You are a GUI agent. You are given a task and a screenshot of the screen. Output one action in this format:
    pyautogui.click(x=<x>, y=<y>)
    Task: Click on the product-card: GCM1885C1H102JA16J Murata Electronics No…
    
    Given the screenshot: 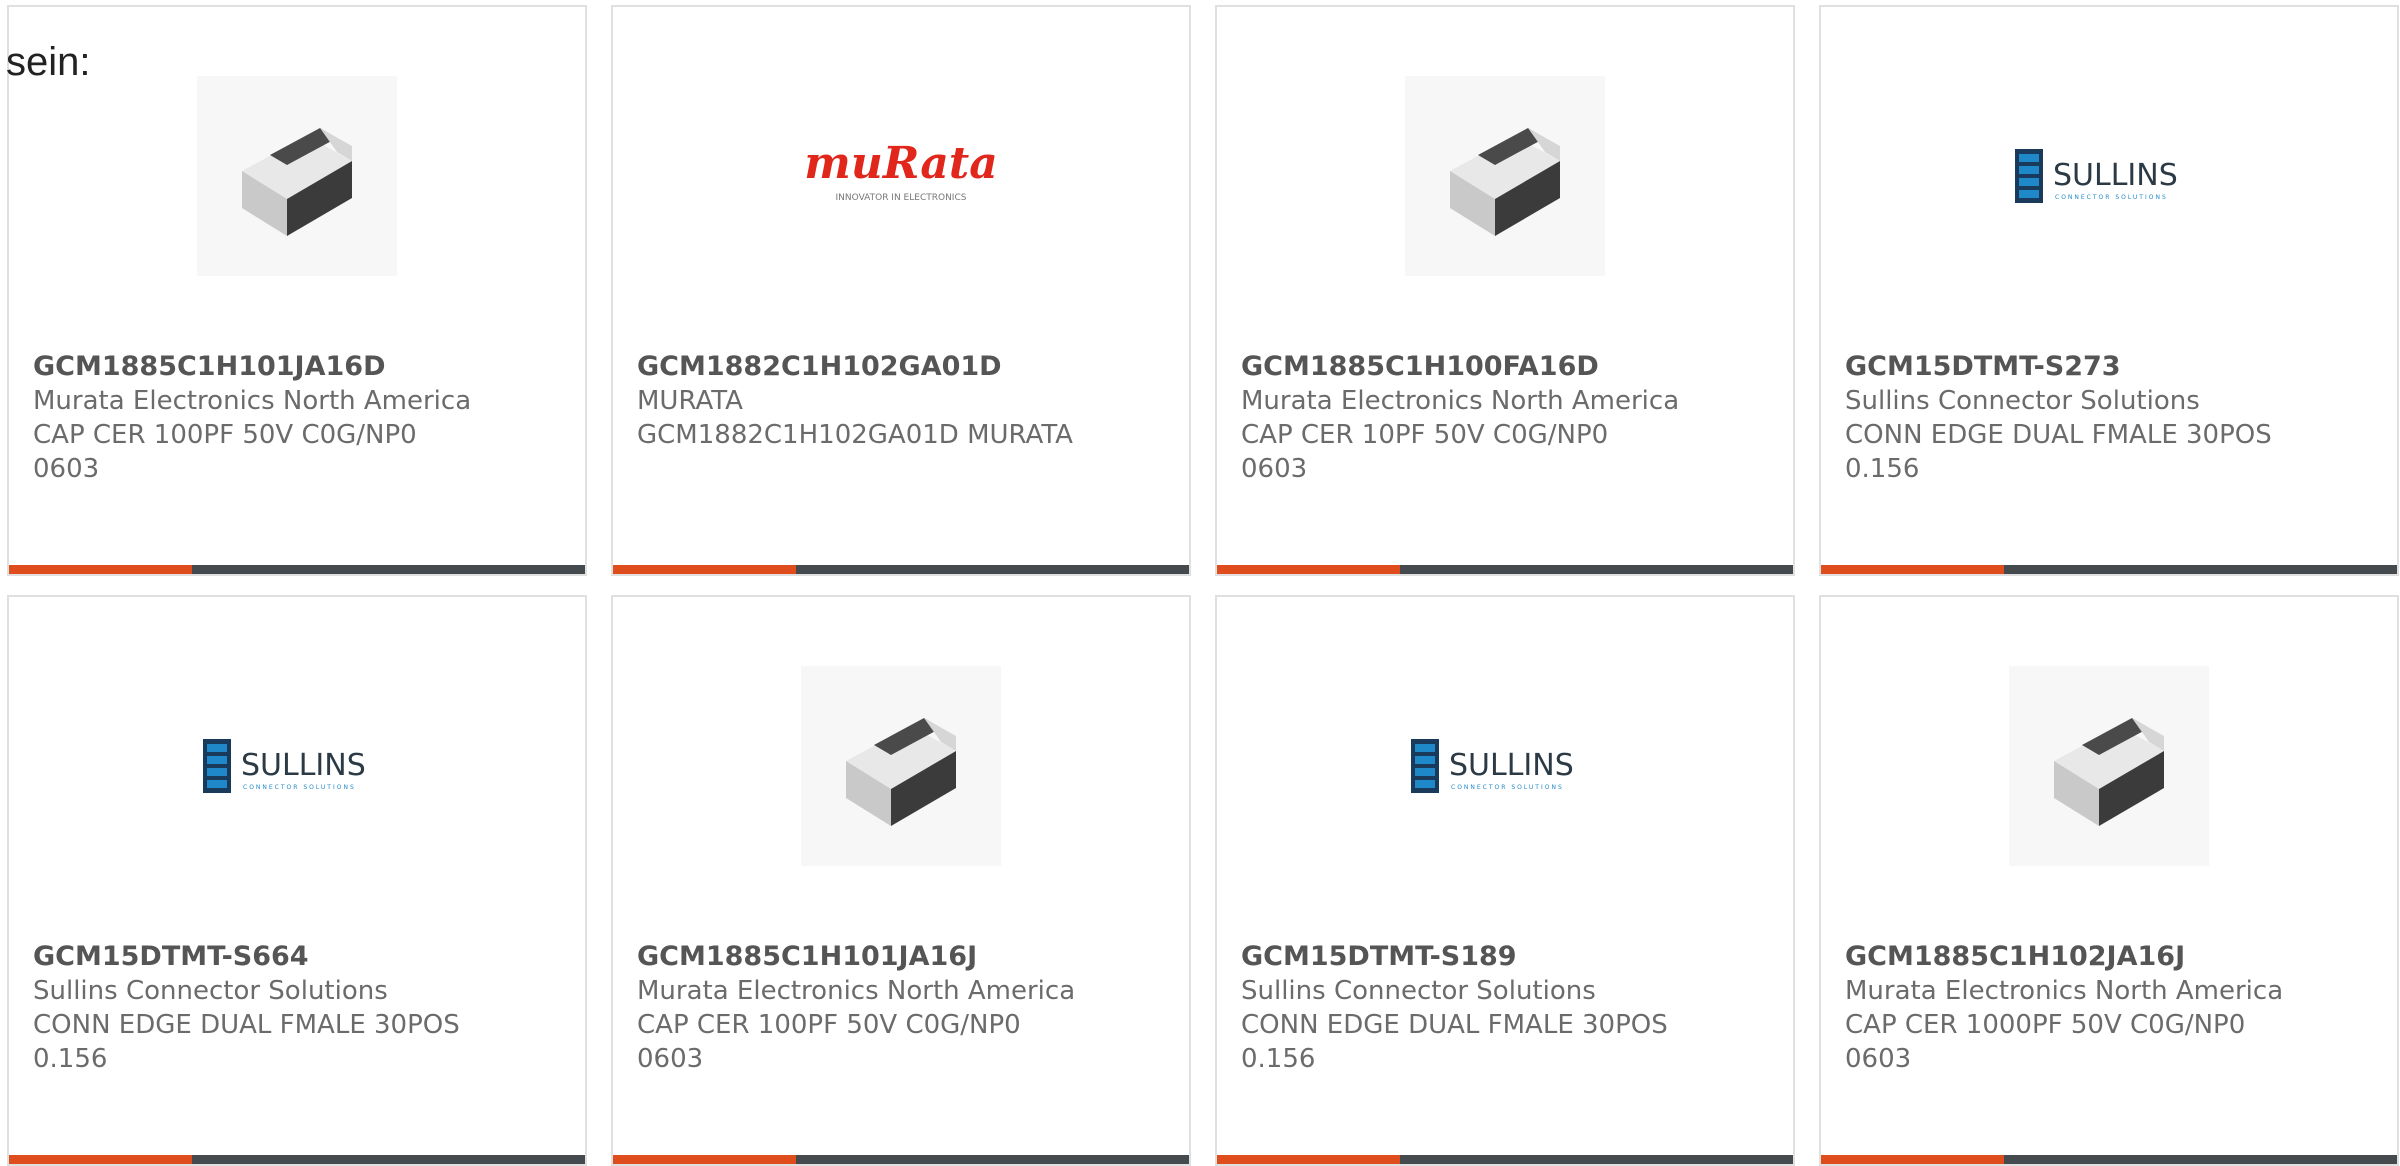 What is the action you would take?
    pyautogui.click(x=2109, y=880)
    